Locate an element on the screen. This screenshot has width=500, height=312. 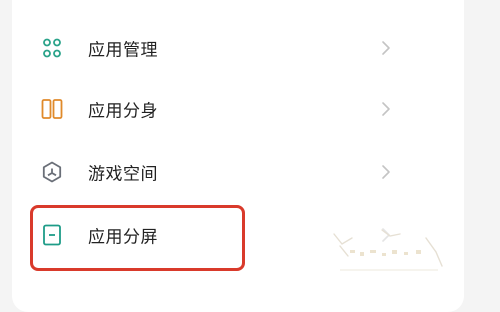
settings-item-label: 游戏空间 is located at coordinates (123, 174).